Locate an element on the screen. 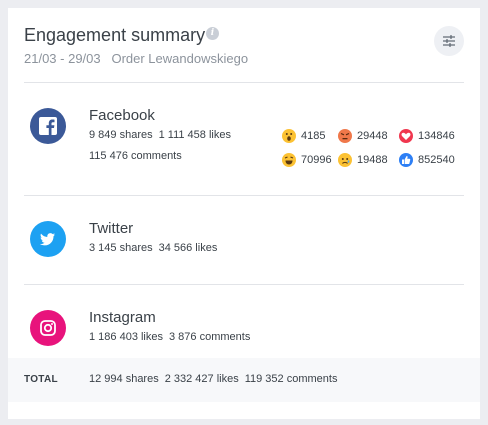  likes-count: 34 566 likes is located at coordinates (188, 248).